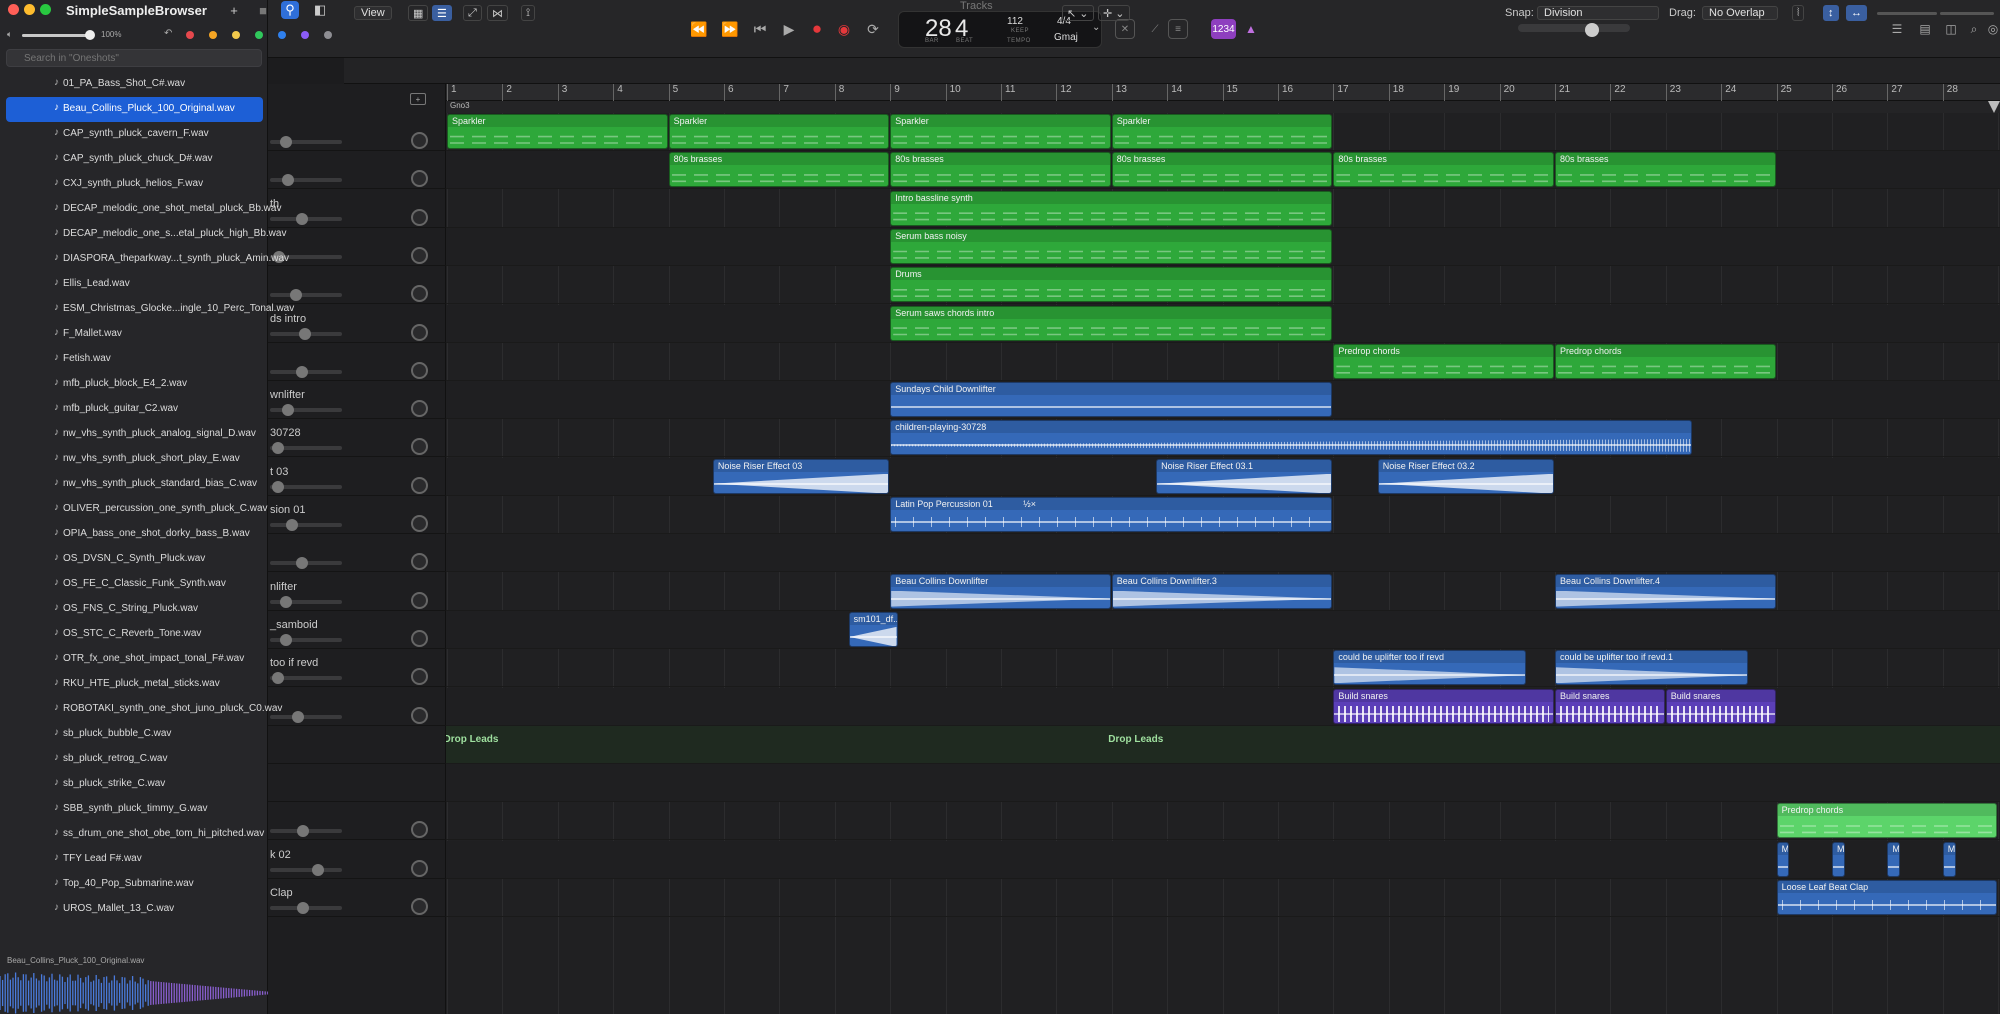 The height and width of the screenshot is (1014, 2000). Describe the element at coordinates (1111, 514) in the screenshot. I see `region: Latin Pop Percussion 01 ½×` at that location.